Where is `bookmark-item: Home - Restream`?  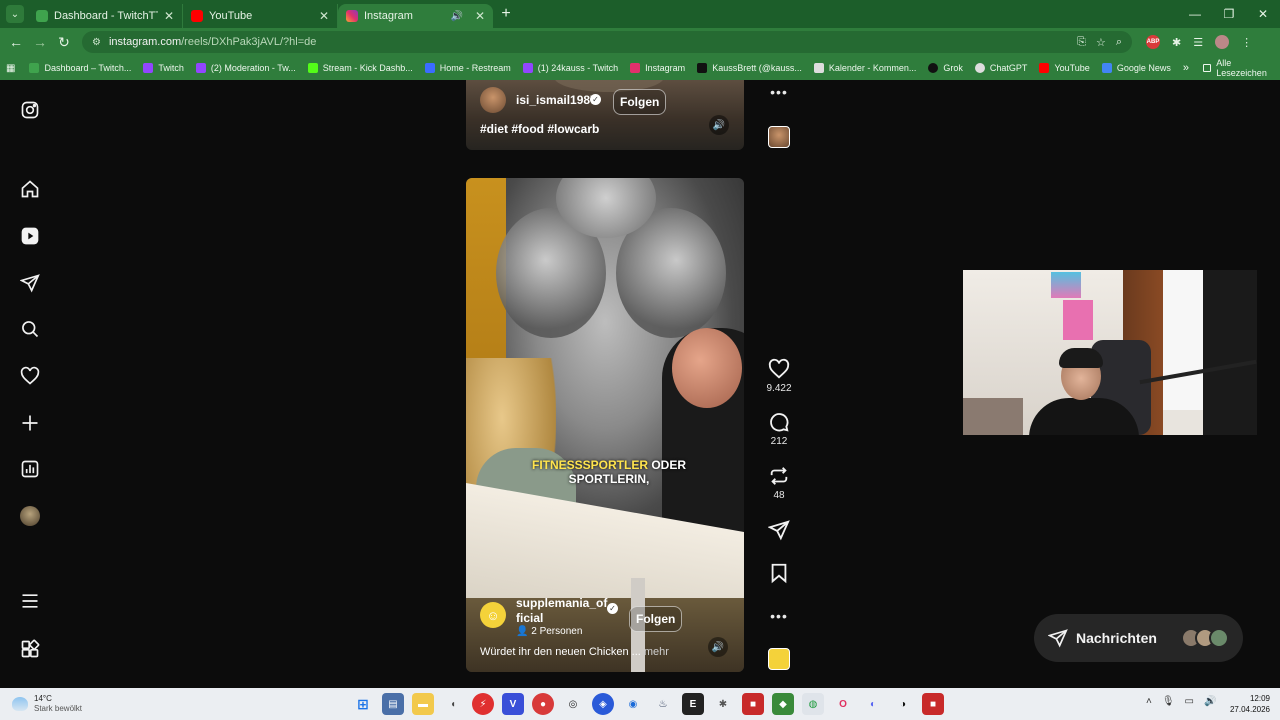 bookmark-item: Home - Restream is located at coordinates (467, 68).